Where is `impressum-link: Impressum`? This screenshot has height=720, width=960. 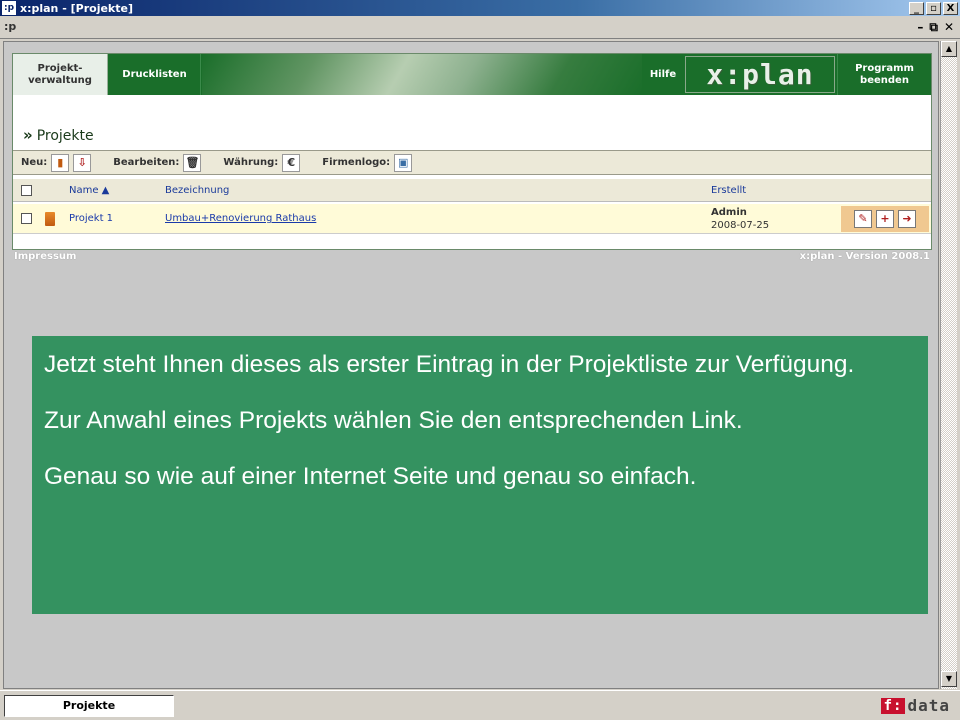
impressum-link: Impressum is located at coordinates (45, 256).